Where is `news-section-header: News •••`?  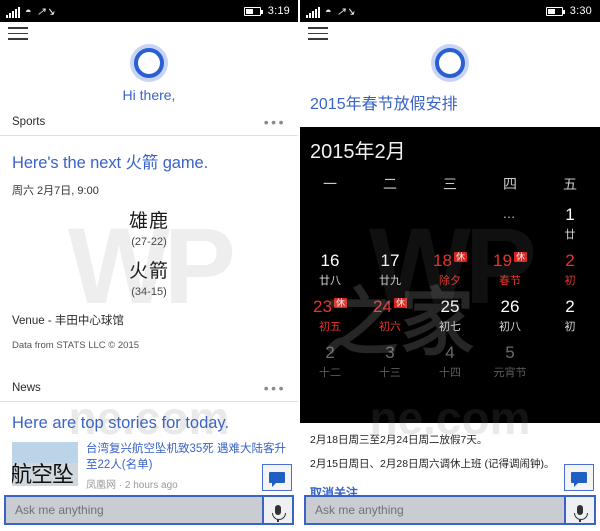
news-section-header: News ••• is located at coordinates (149, 388).